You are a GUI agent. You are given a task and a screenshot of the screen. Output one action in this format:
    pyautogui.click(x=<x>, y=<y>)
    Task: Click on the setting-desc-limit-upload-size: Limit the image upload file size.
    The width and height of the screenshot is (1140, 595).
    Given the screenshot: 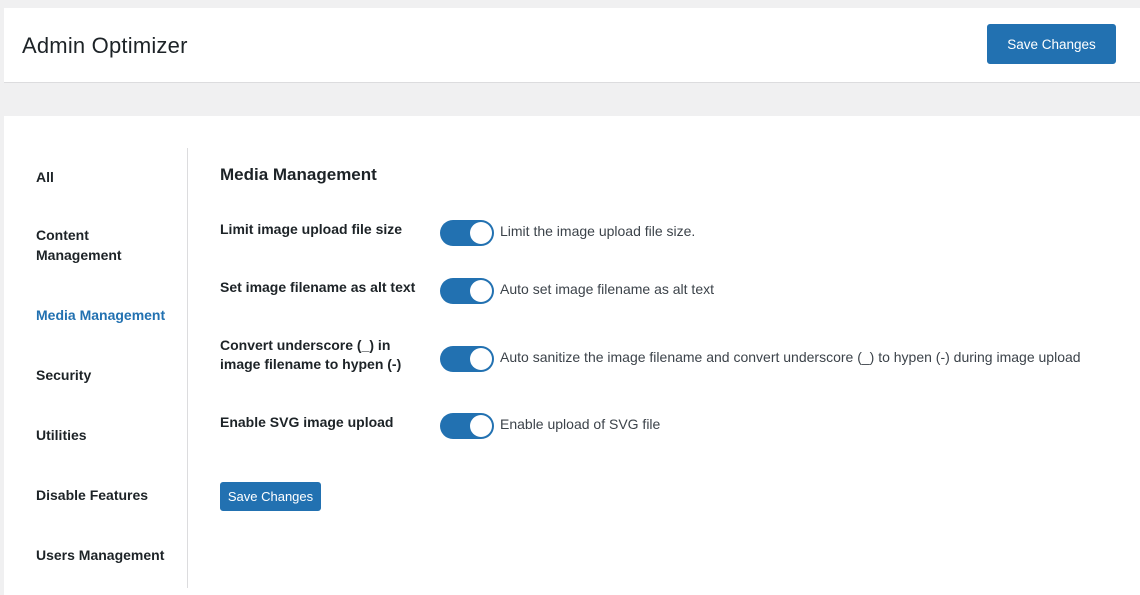 What is the action you would take?
    pyautogui.click(x=598, y=231)
    